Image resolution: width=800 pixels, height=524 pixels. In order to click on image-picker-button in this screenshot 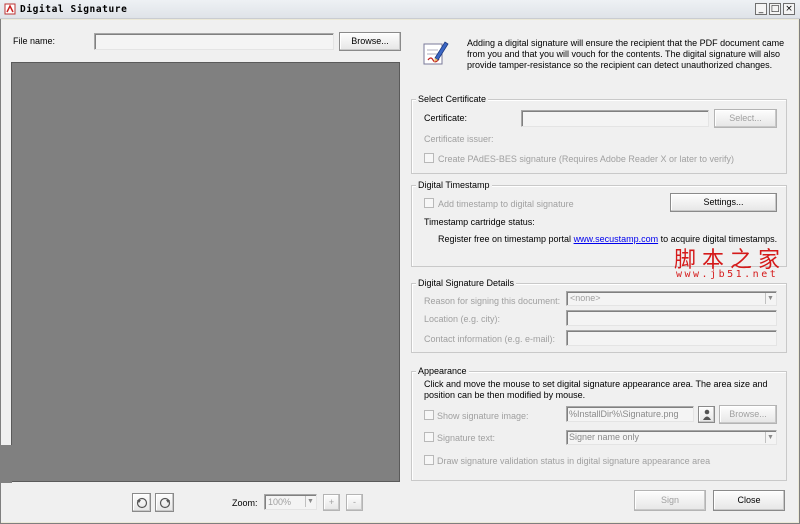, I will do `click(706, 414)`.